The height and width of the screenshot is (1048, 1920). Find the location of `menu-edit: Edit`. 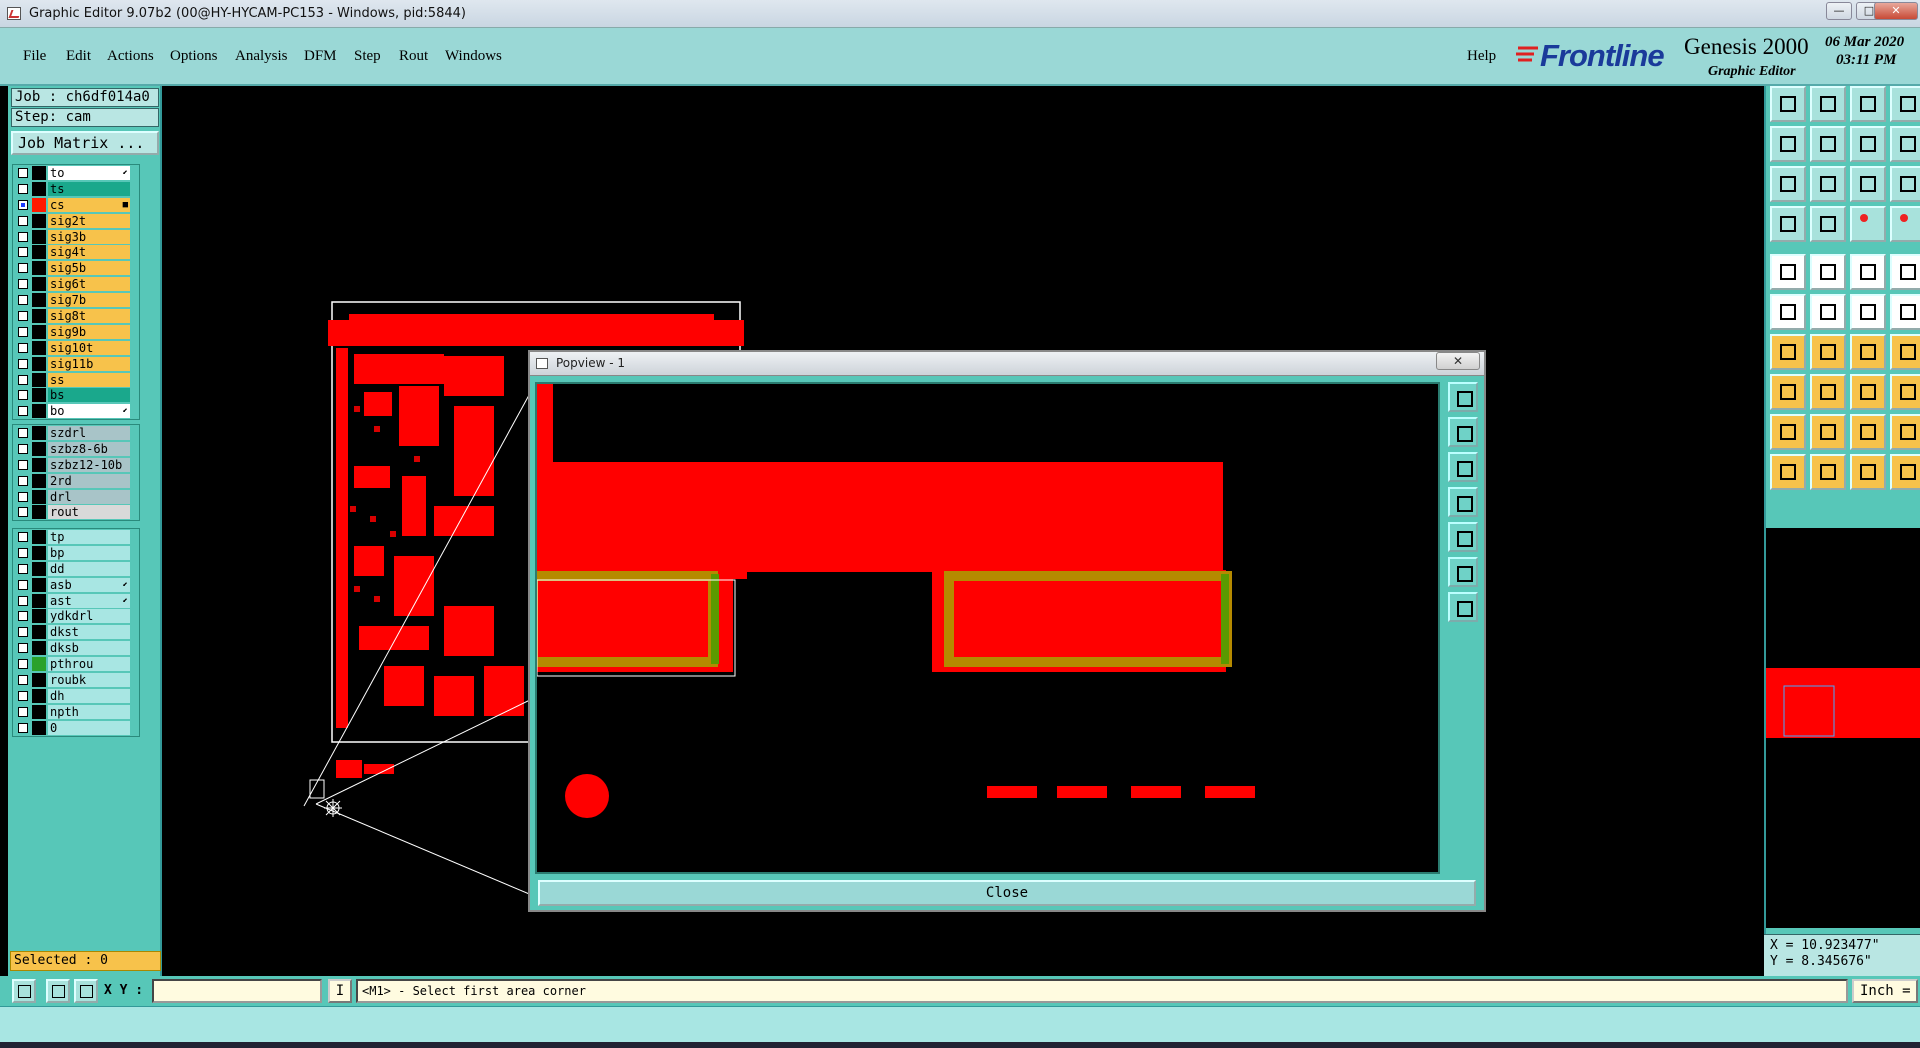

menu-edit: Edit is located at coordinates (78, 56).